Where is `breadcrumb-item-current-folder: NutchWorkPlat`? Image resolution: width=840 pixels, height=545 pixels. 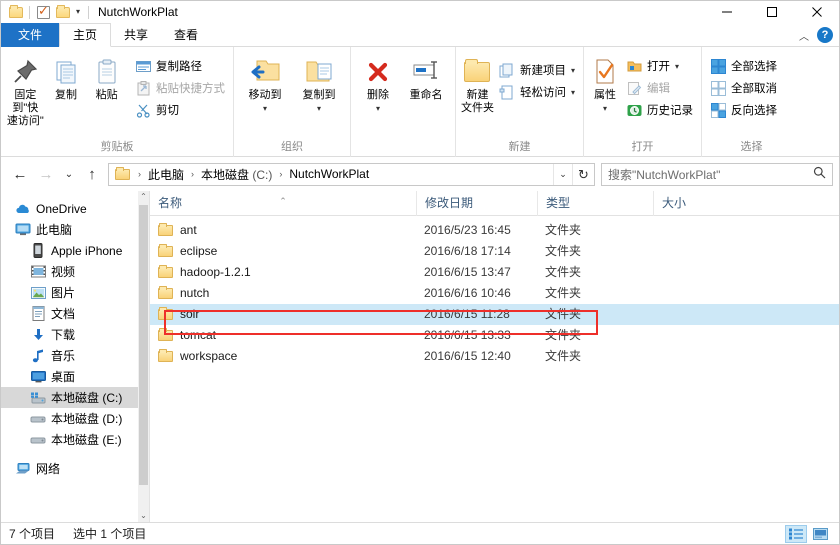
breadcrumb-item-current-folder: NutchWorkPlat is located at coordinates (329, 174).